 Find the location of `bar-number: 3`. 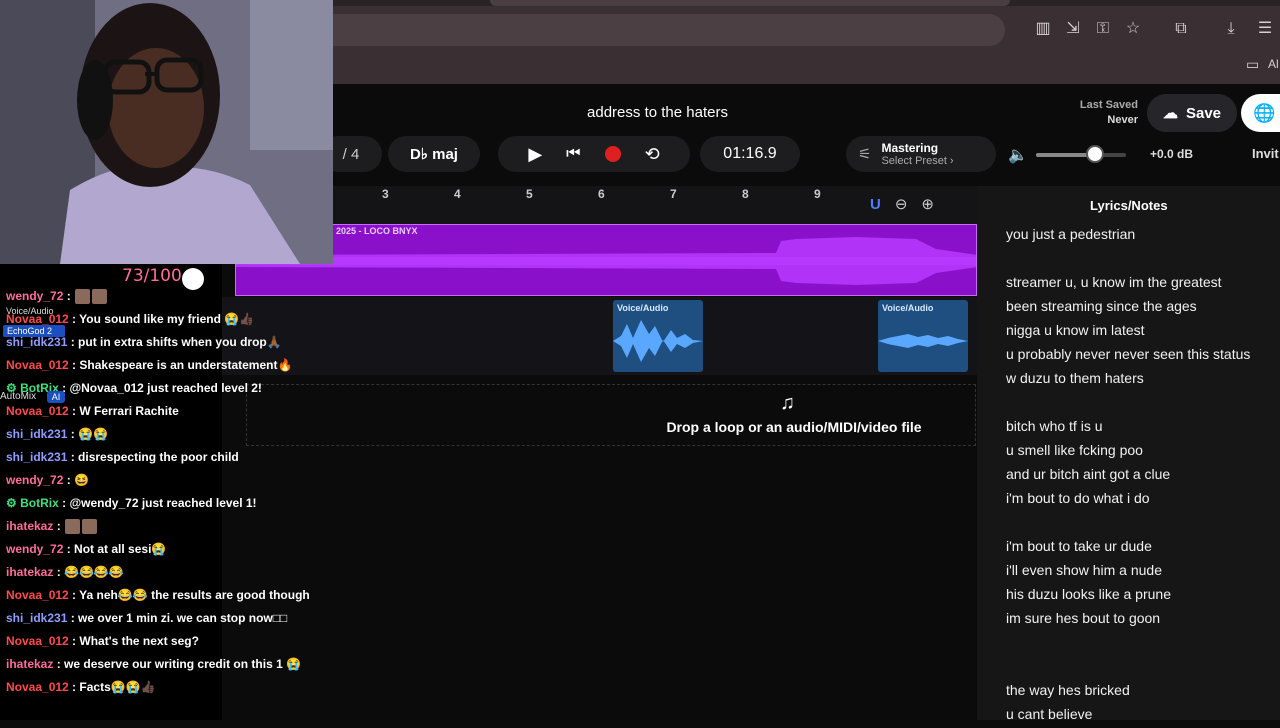

bar-number: 3 is located at coordinates (385, 194).